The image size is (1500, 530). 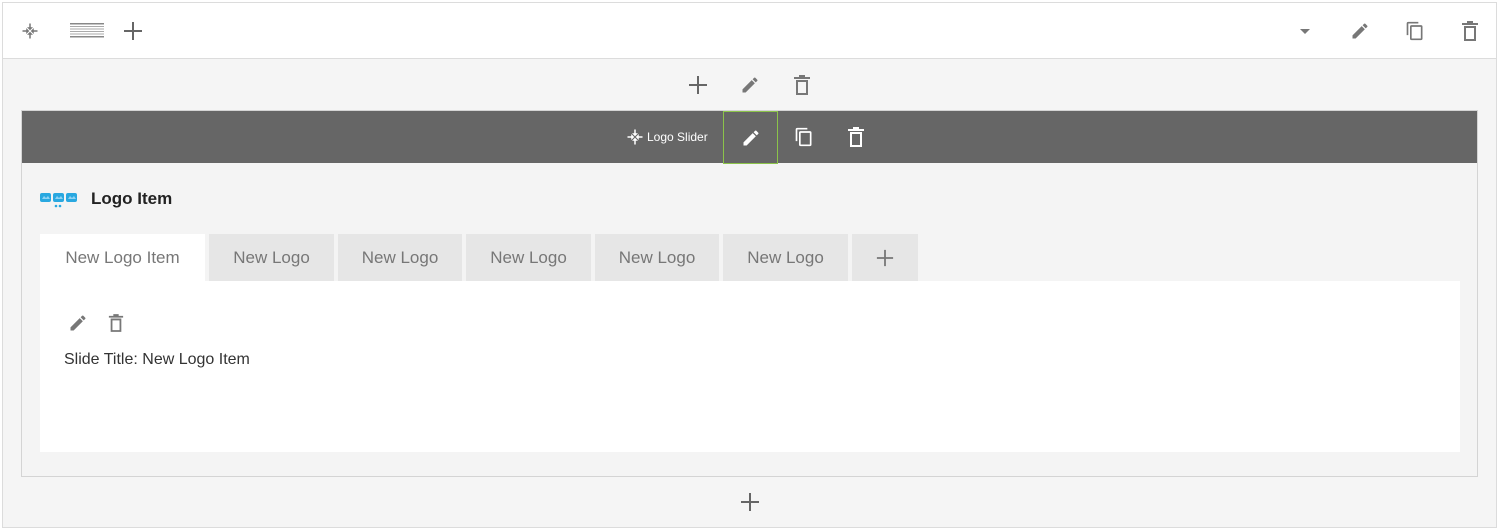 What do you see at coordinates (116, 323) in the screenshot?
I see `item-delete-icon` at bounding box center [116, 323].